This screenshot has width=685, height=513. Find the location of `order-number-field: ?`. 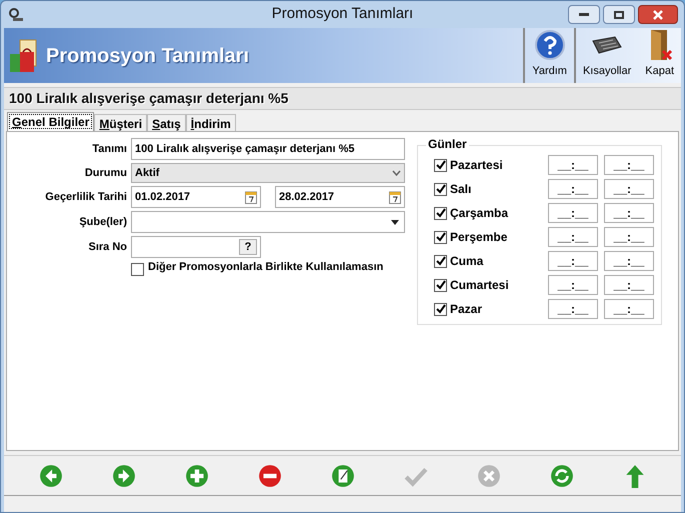

order-number-field: ? is located at coordinates (196, 247).